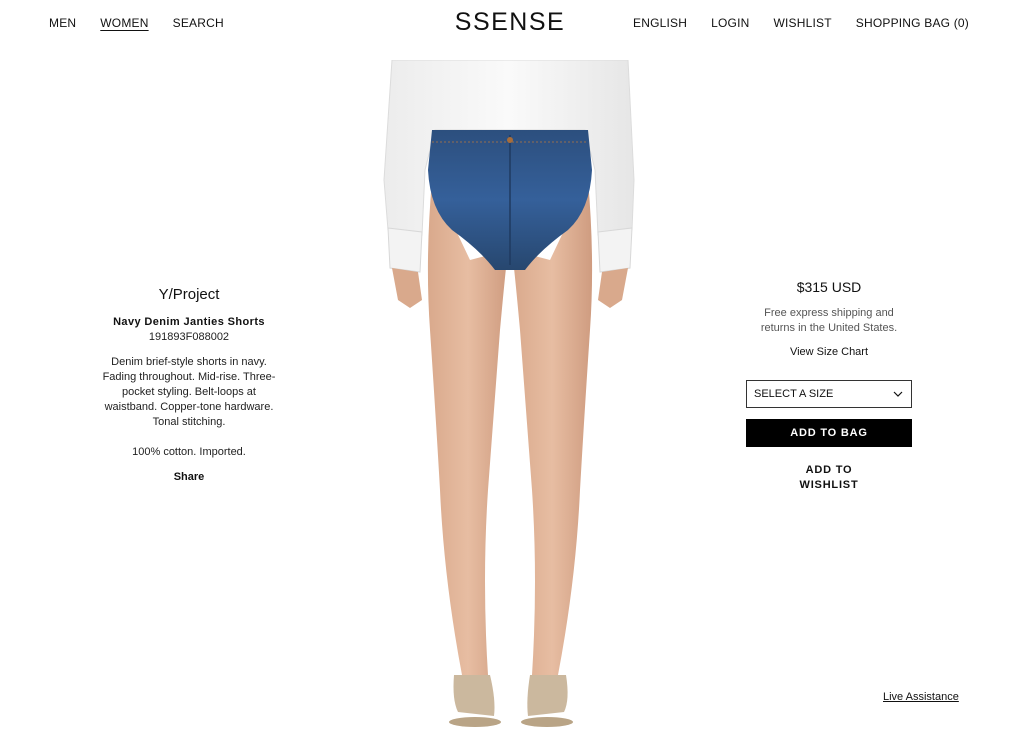  What do you see at coordinates (921, 697) in the screenshot?
I see `live-assistance-link: Live Assistance` at bounding box center [921, 697].